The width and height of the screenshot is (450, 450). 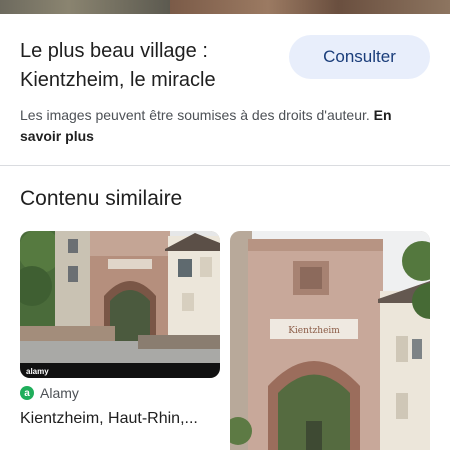 What do you see at coordinates (101, 198) in the screenshot?
I see `similar-content-heading: Contenu similaire` at bounding box center [101, 198].